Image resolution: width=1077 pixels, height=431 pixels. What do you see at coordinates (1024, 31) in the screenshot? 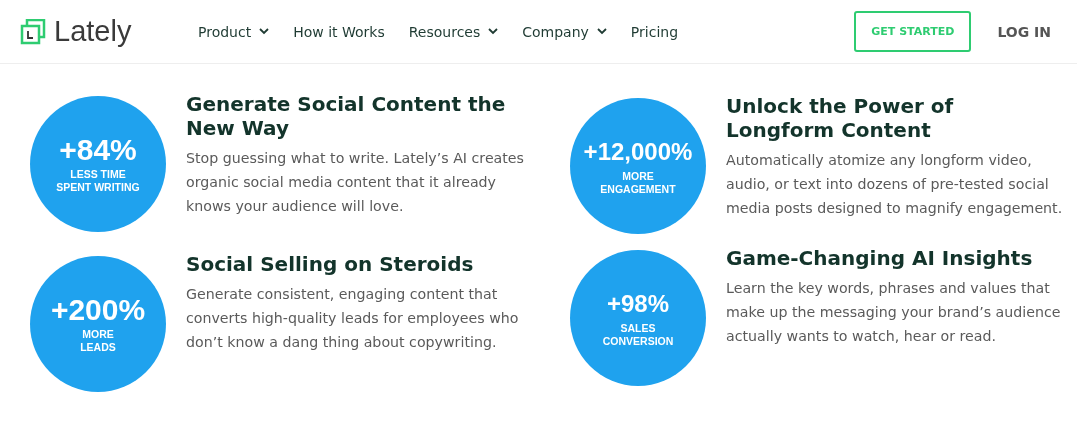
I see `login-link: LOG IN` at bounding box center [1024, 31].